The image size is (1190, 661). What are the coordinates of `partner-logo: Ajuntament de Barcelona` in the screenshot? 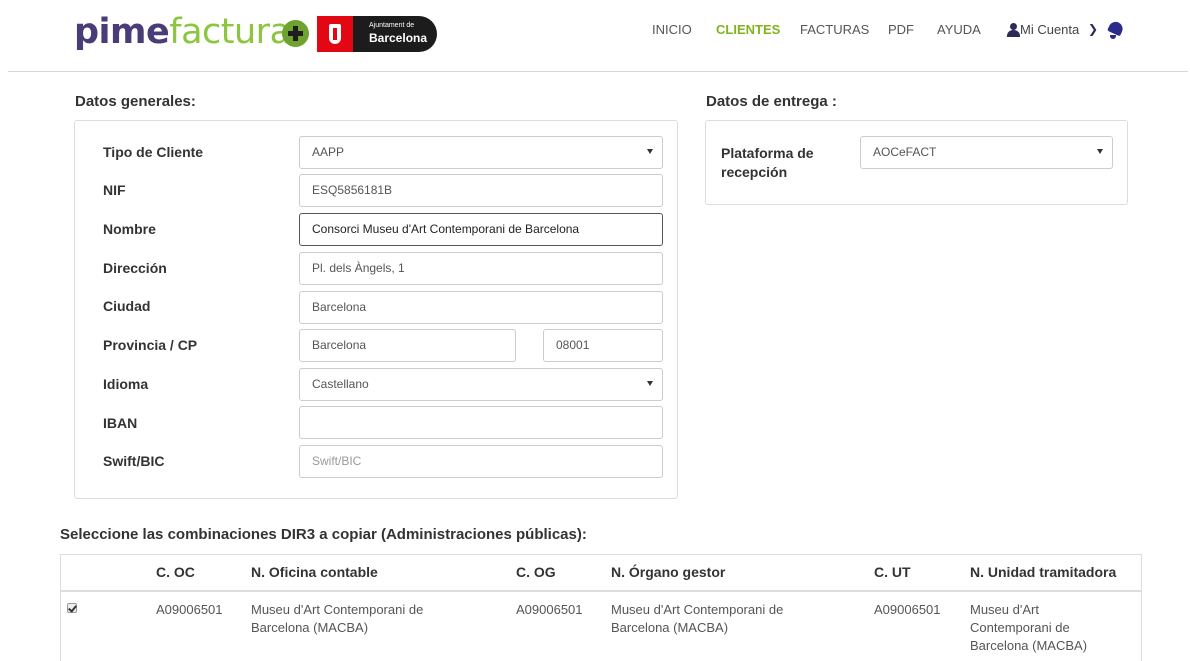 It's located at (377, 34).